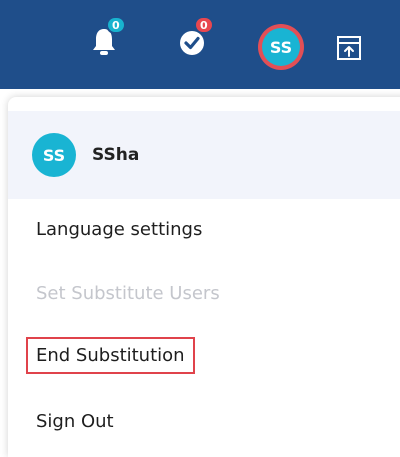 This screenshot has height=457, width=400. What do you see at coordinates (119, 229) in the screenshot?
I see `menu-item-language-settings: Language settings` at bounding box center [119, 229].